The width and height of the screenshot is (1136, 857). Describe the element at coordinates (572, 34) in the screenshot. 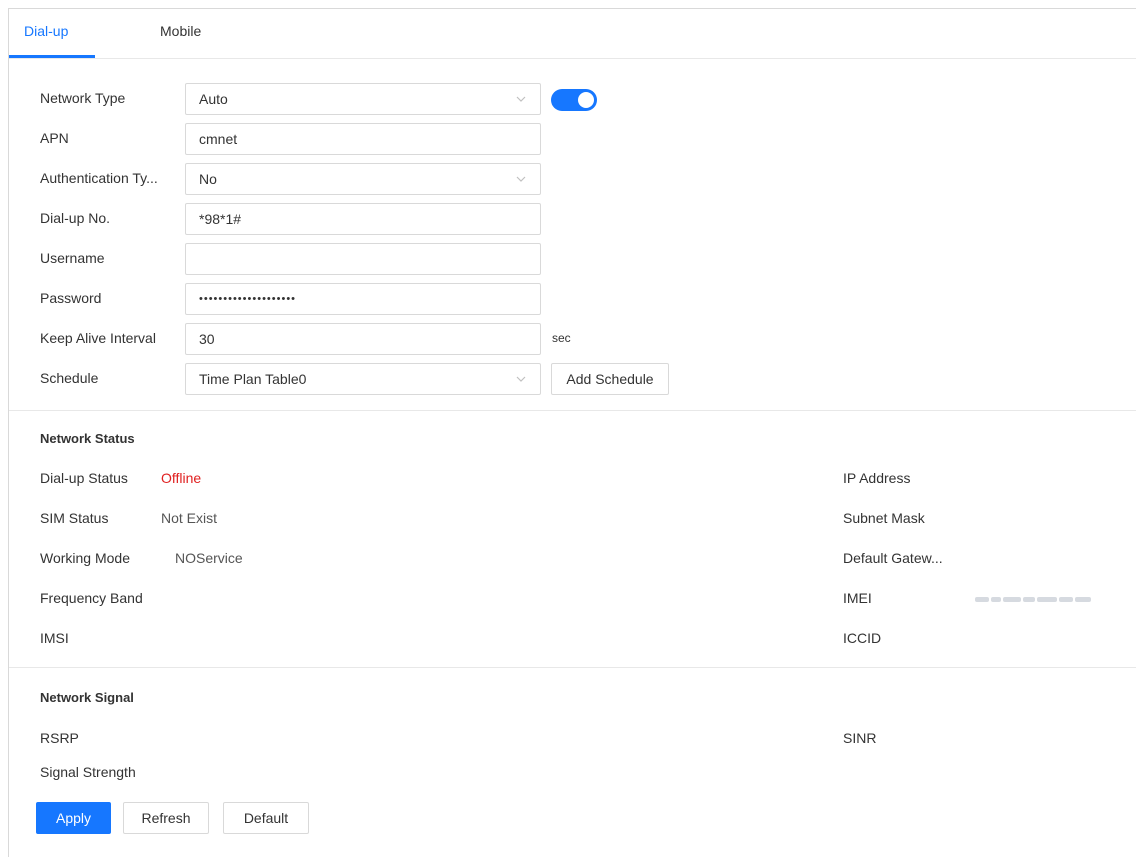

I see `tab-bar: Dial-up Mobile` at that location.